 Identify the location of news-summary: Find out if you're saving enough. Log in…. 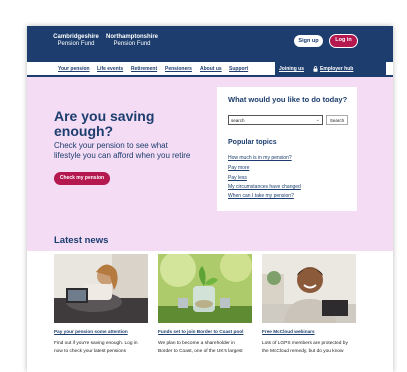
(101, 348).